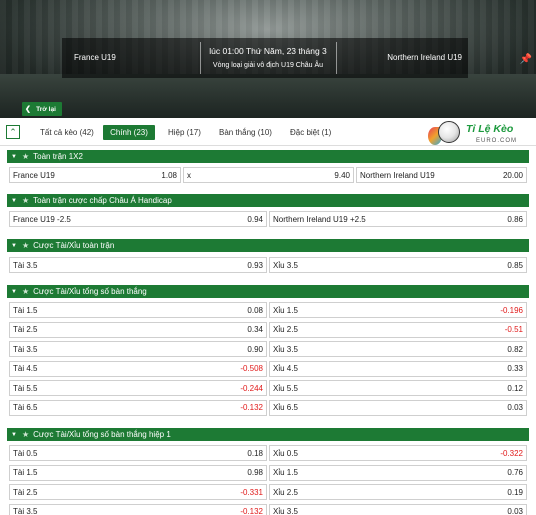 The width and height of the screenshot is (536, 515). Describe the element at coordinates (398, 453) in the screenshot. I see `odds-cell: Xỉu 0.5 -0.322` at that location.